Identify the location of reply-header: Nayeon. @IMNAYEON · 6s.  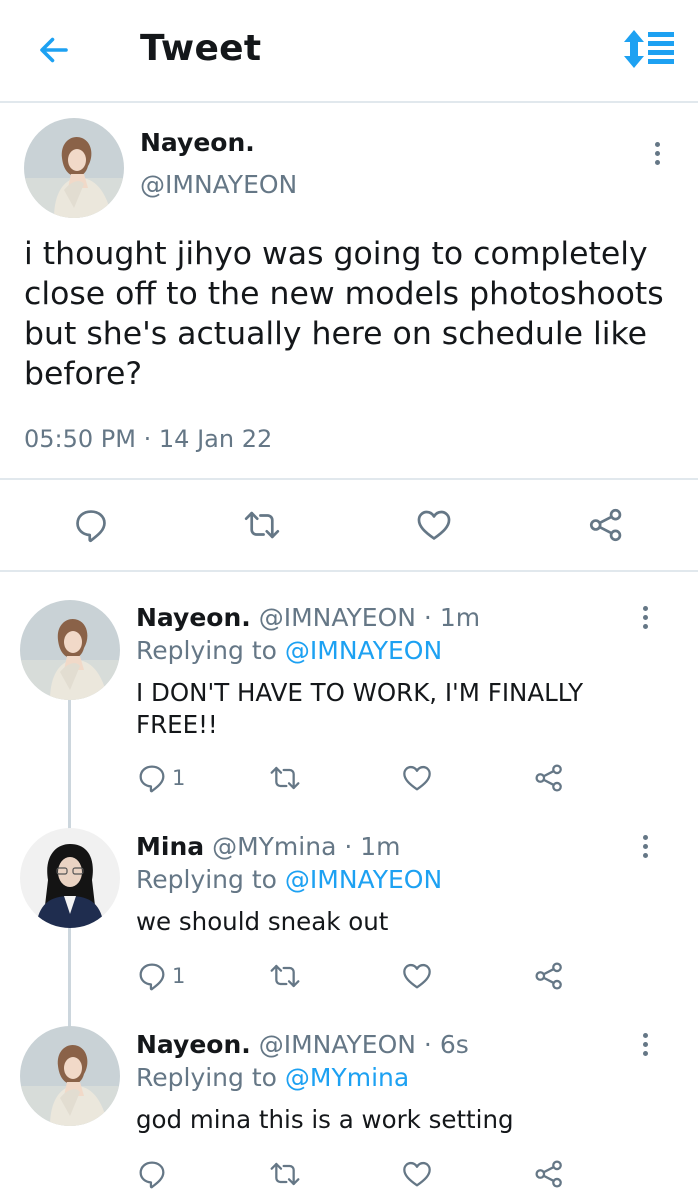
(302, 1044).